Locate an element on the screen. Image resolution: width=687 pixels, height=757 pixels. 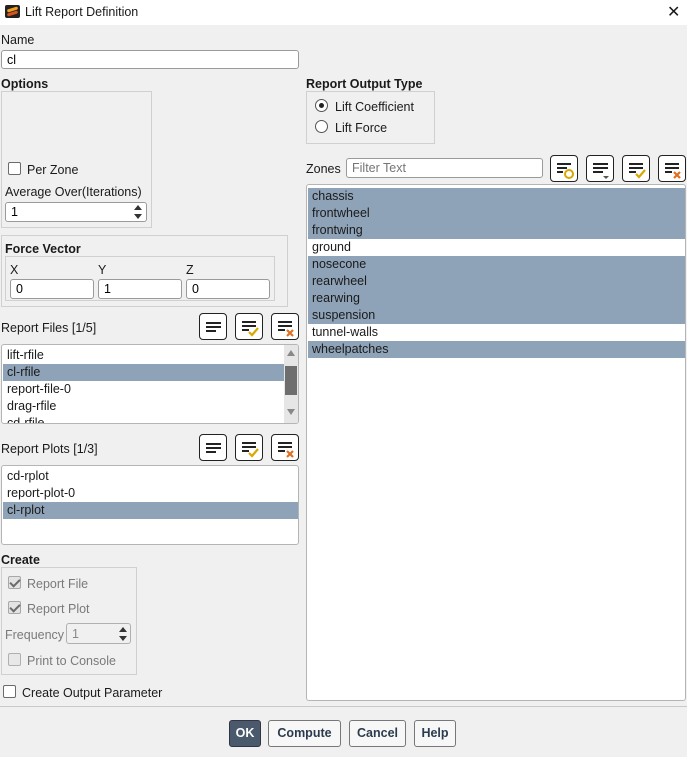
report-file-label: Report File is located at coordinates (58, 584).